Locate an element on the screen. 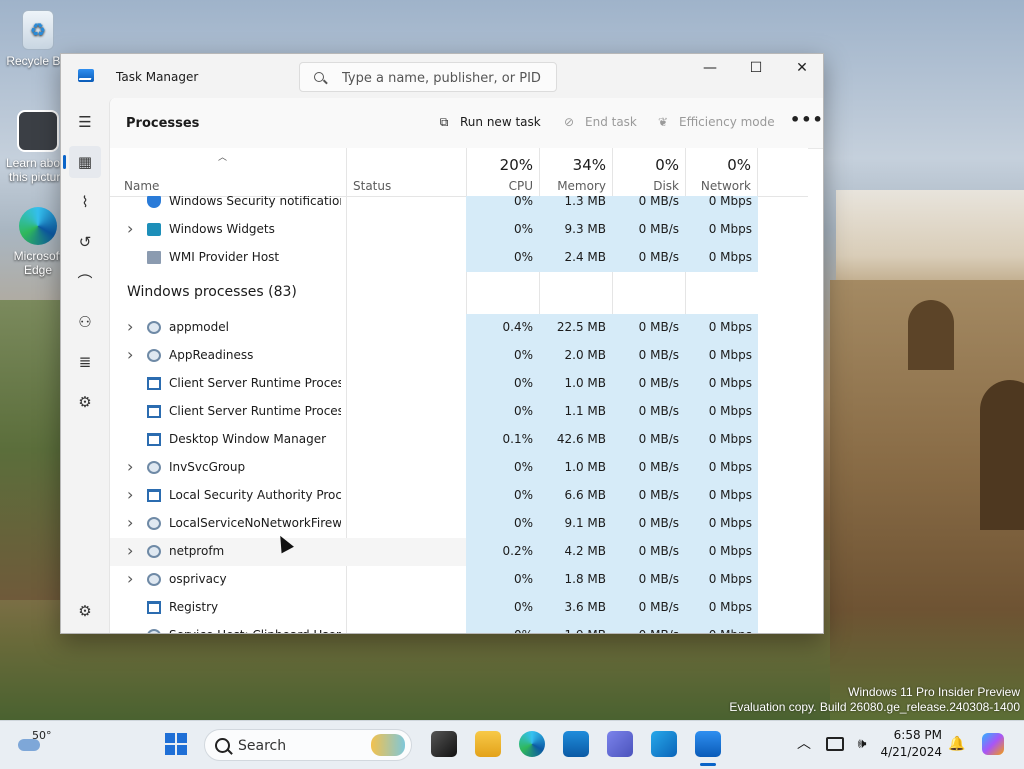 Image resolution: width=1024 pixels, height=769 pixels. run-new-task-button: ⧉ Run new task is located at coordinates (488, 122).